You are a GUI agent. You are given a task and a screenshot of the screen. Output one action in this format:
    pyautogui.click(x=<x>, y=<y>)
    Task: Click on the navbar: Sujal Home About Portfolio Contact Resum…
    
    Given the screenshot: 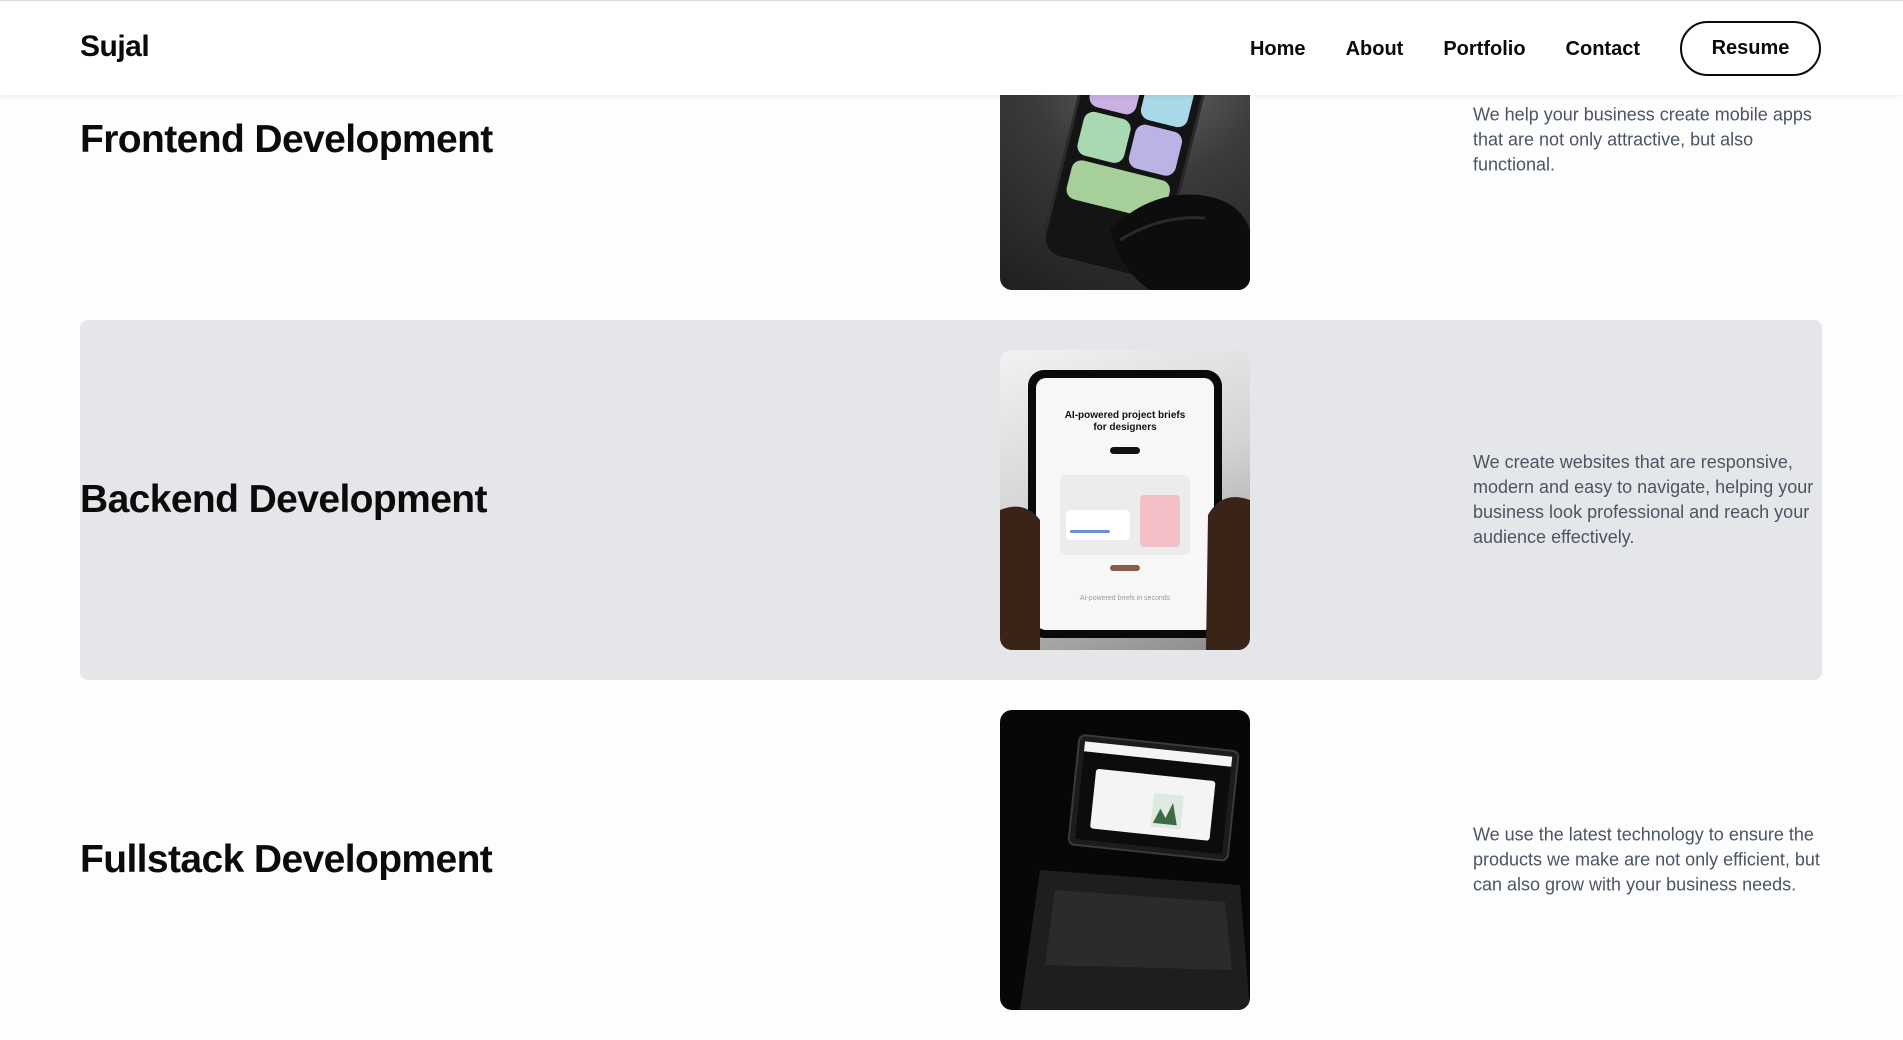 What is the action you would take?
    pyautogui.click(x=951, y=47)
    